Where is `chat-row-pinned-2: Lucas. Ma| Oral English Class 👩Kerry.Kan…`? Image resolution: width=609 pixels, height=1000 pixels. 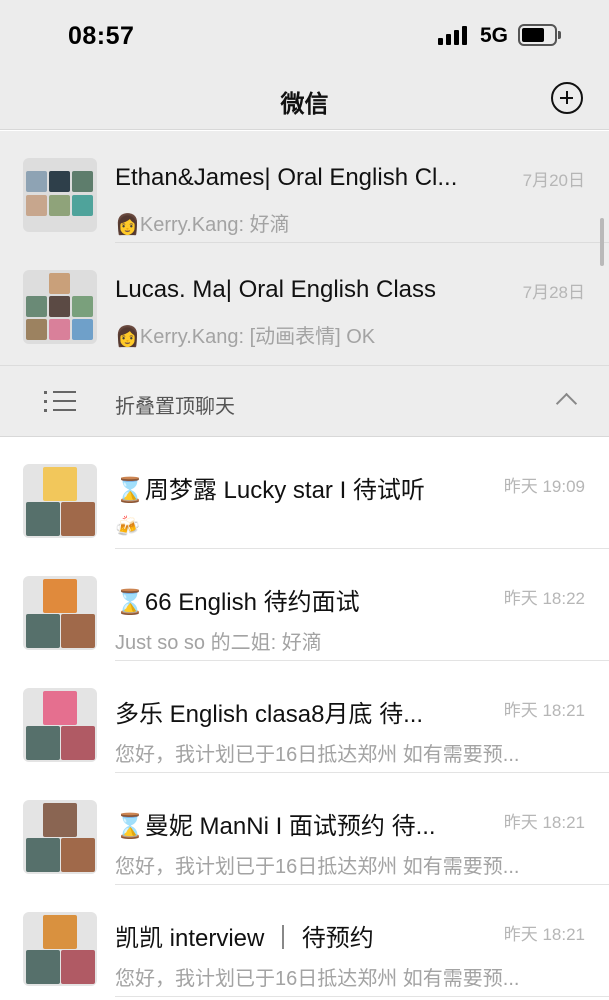 chat-row-pinned-2: Lucas. Ma| Oral English Class 👩Kerry.Kan… is located at coordinates (304, 299).